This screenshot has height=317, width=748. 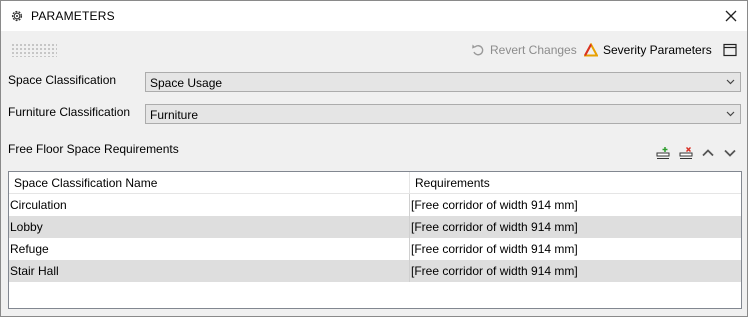 I want to click on revert-changes-button: Revert Changes, so click(x=524, y=50).